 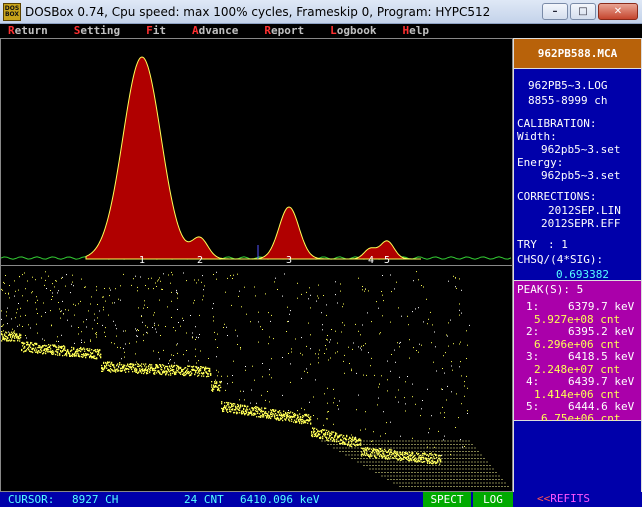 I want to click on chsq-label: CHSQ/(4*SIG):, so click(x=560, y=259).